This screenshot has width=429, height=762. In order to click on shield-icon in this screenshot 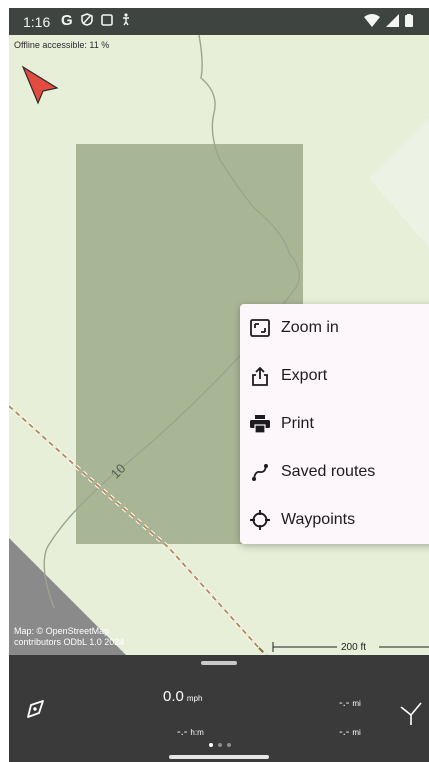, I will do `click(86, 20)`.